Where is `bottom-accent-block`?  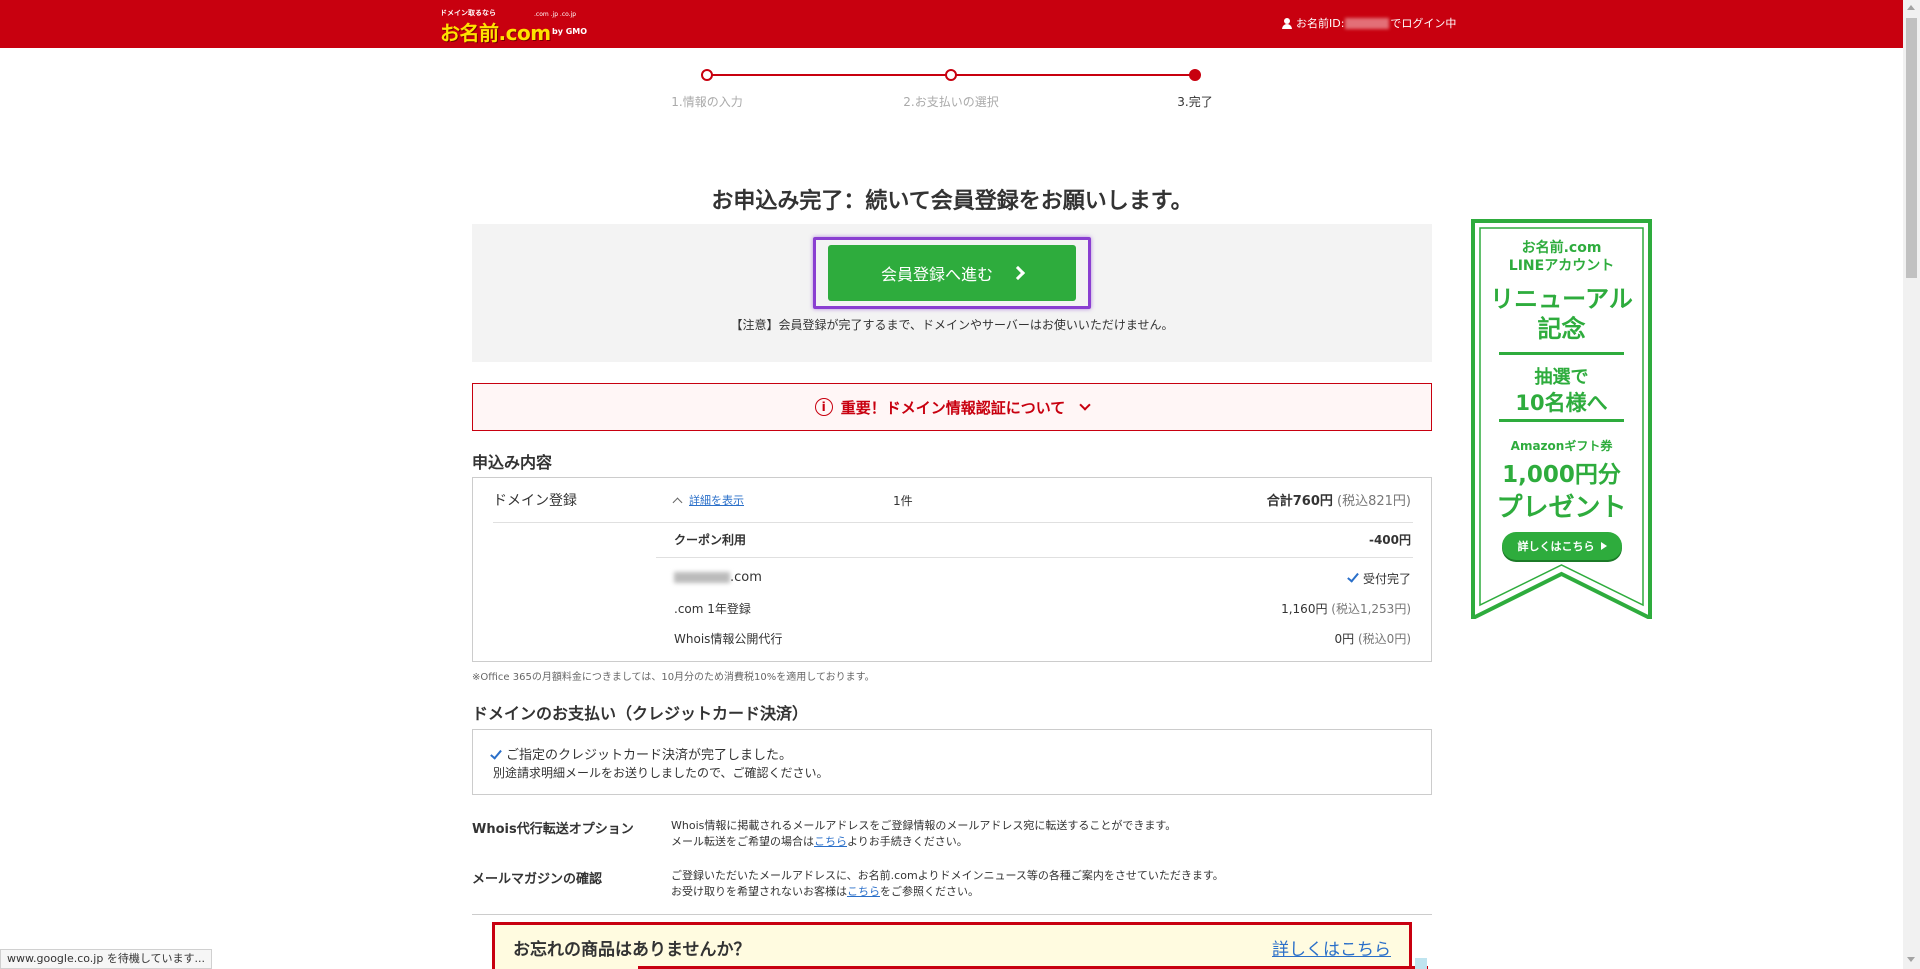
bottom-accent-block is located at coordinates (1421, 963).